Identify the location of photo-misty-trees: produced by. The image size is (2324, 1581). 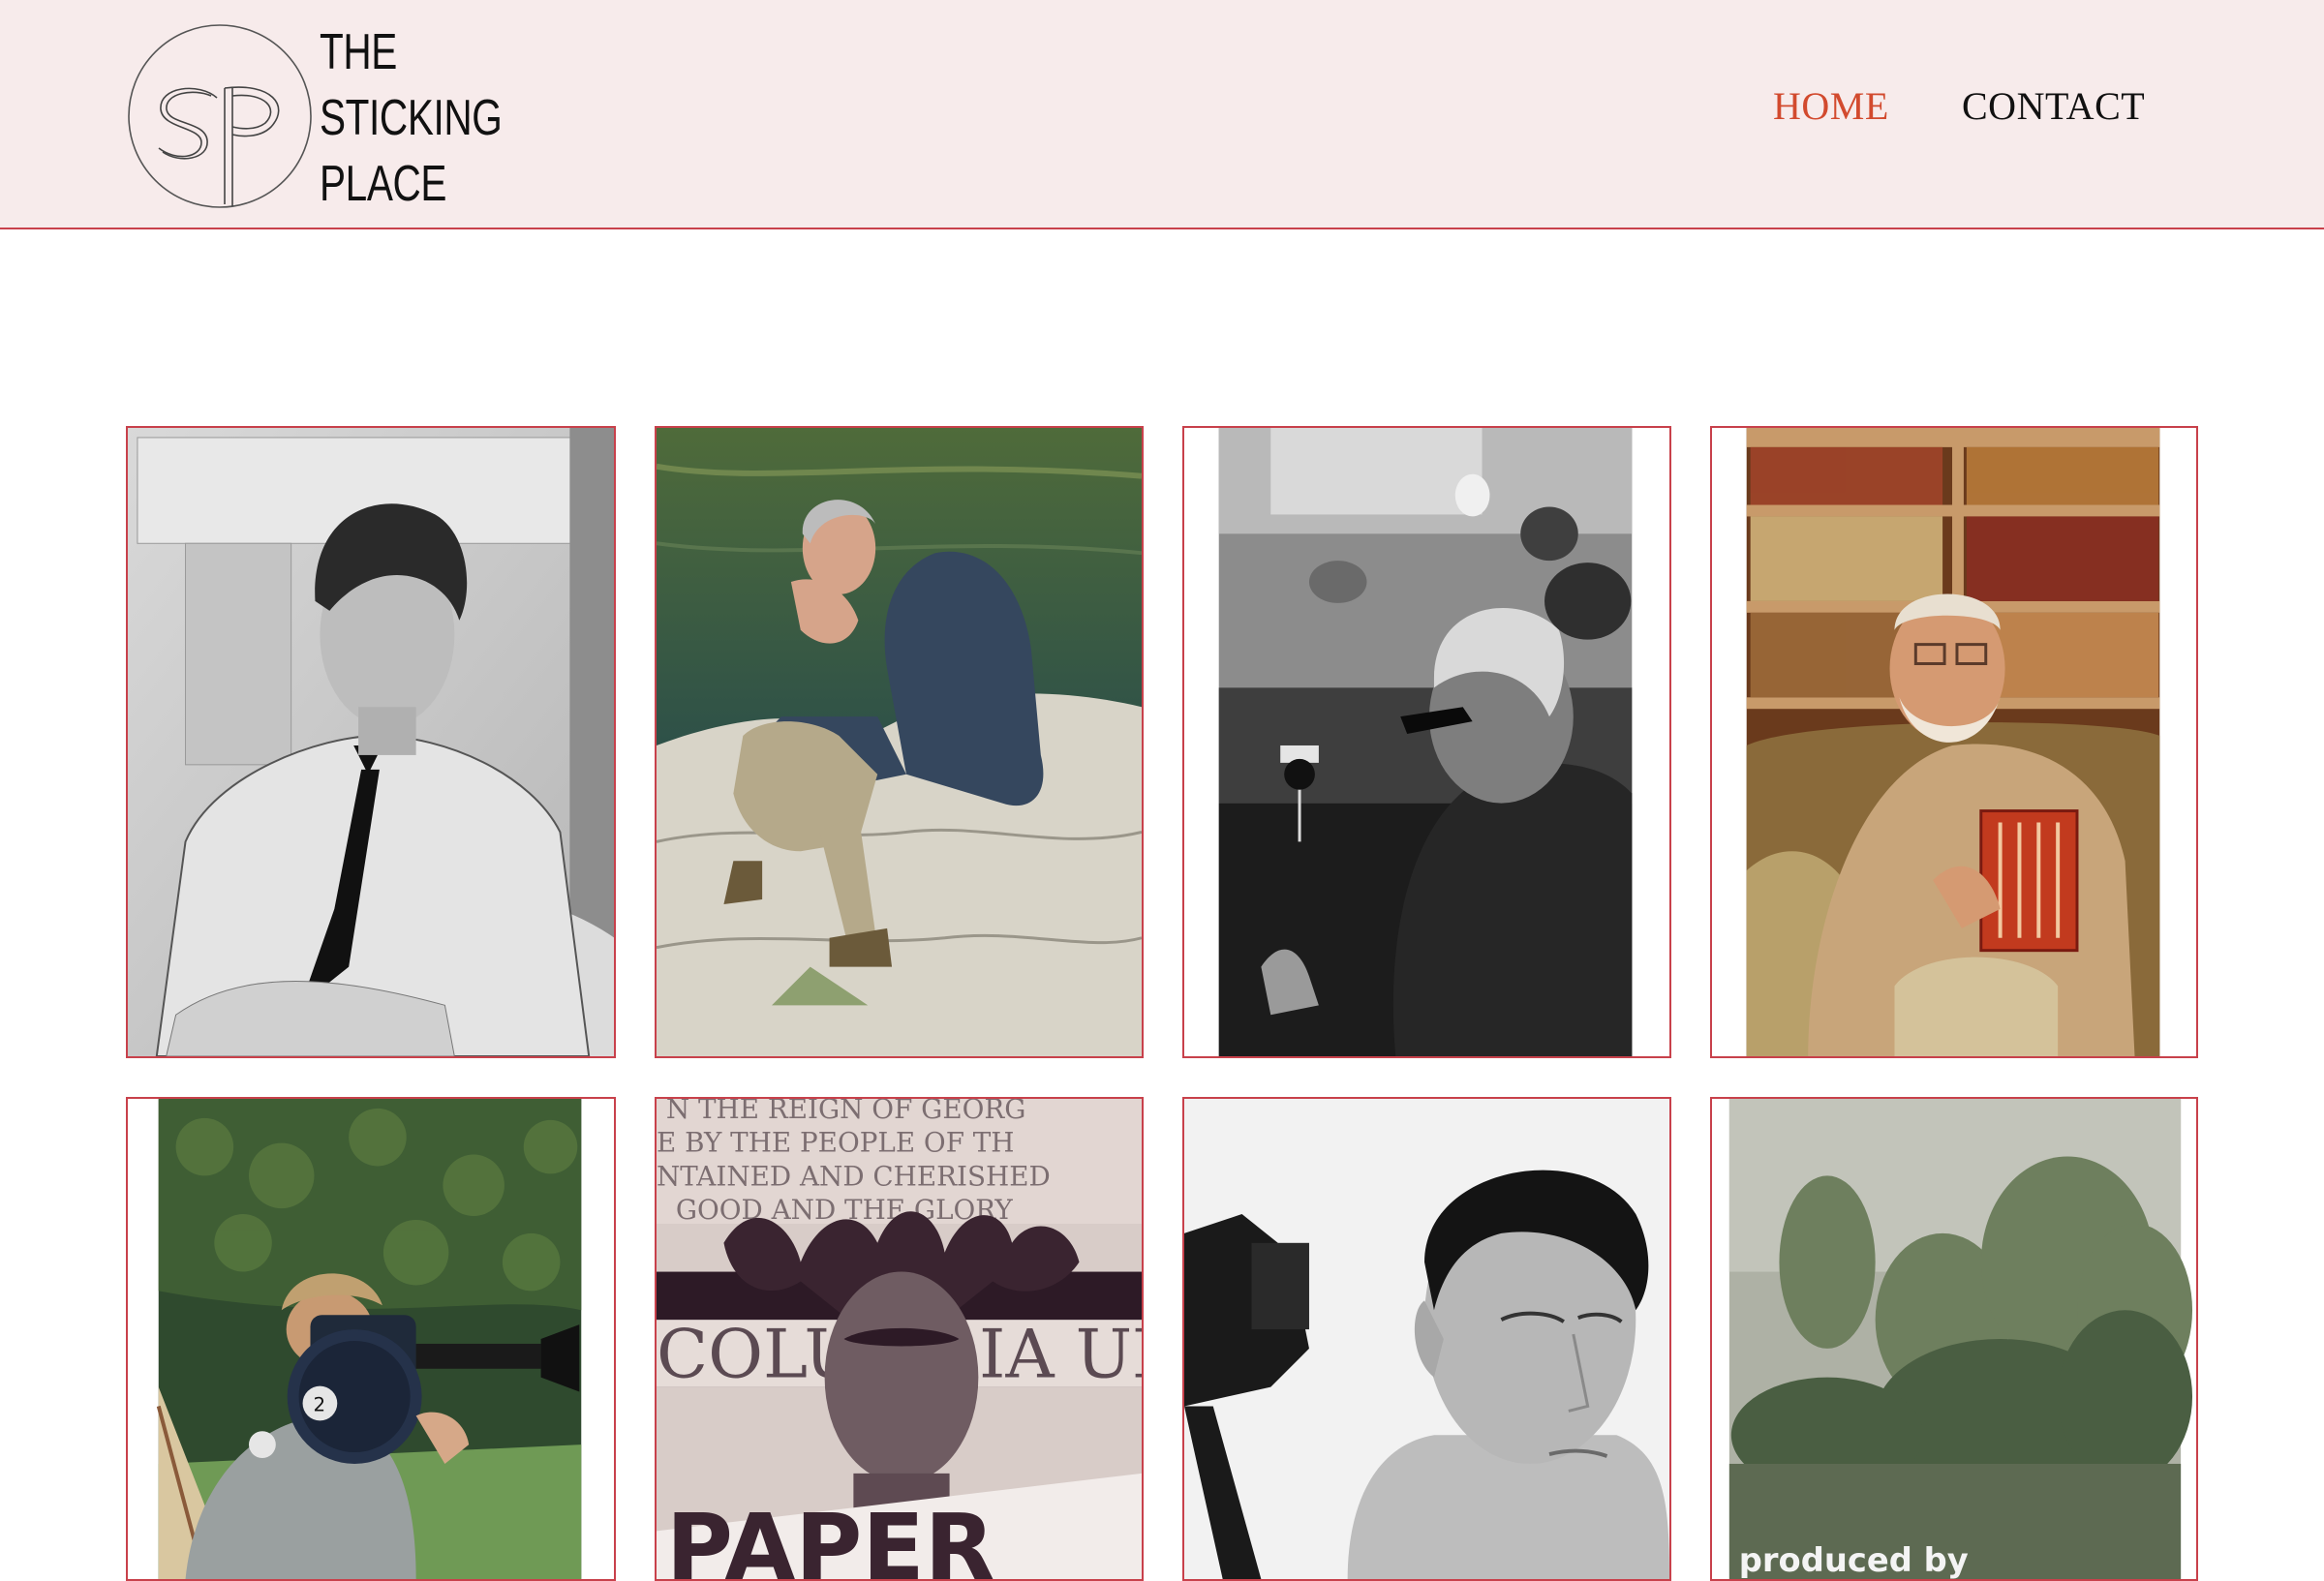
(1954, 1339).